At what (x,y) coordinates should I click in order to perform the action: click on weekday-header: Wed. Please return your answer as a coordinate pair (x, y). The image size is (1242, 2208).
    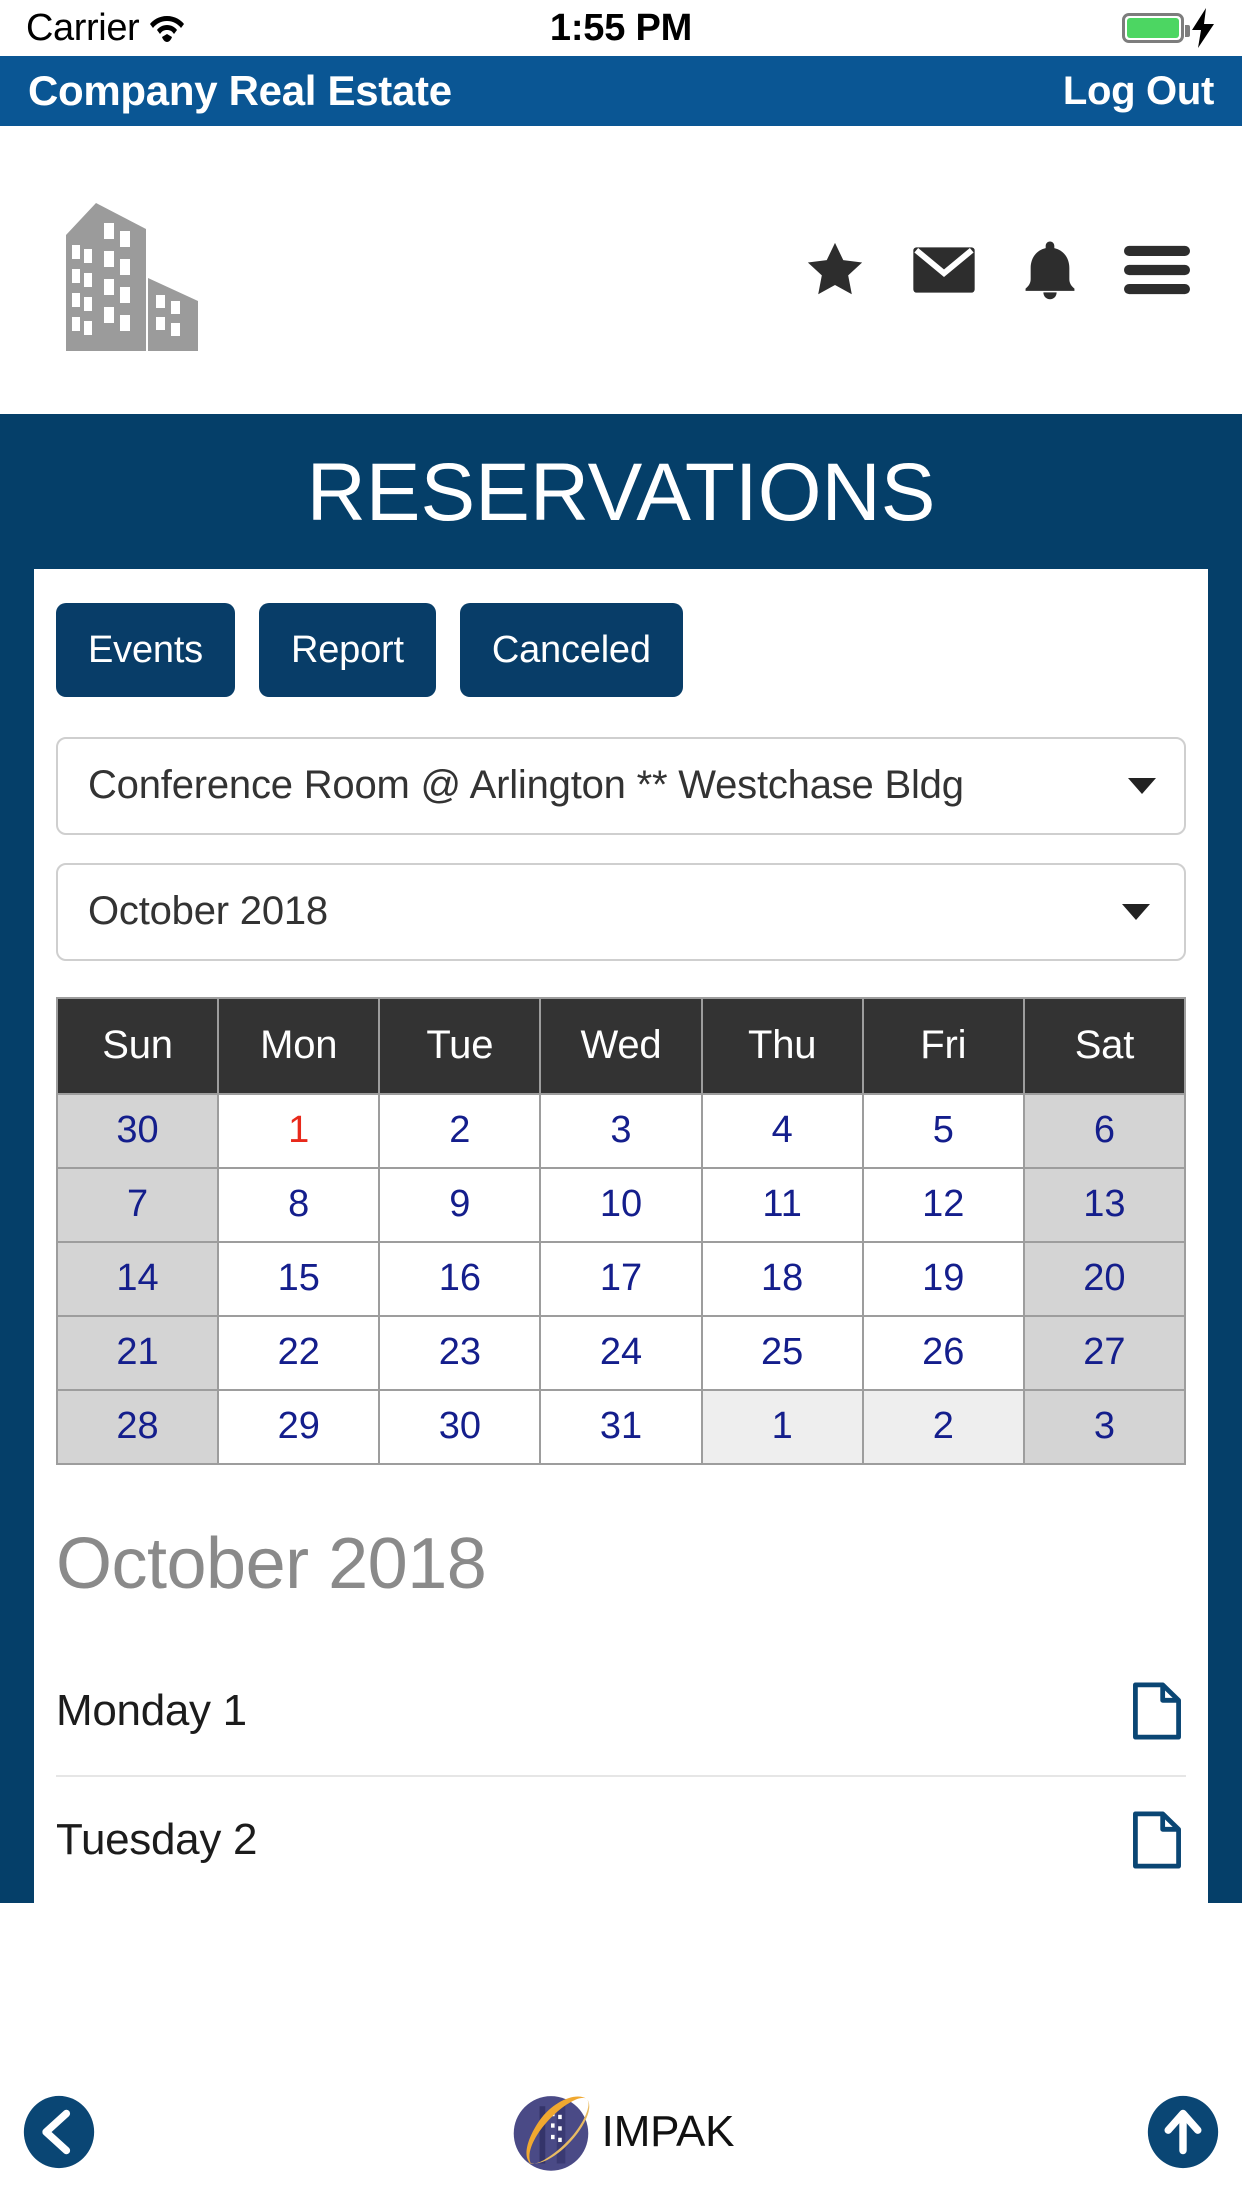
    Looking at the image, I should click on (621, 1045).